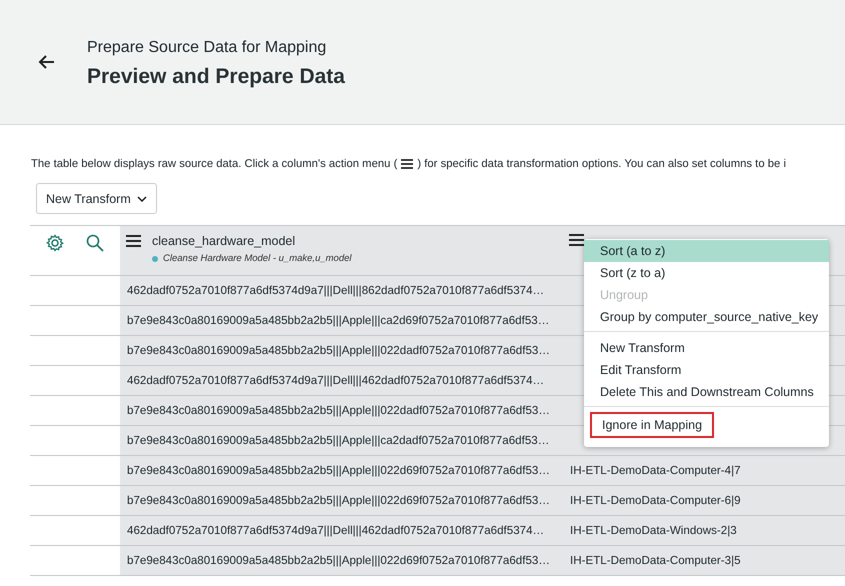  What do you see at coordinates (704, 500) in the screenshot?
I see `table-cell: IH-ETL-DemoData-Computer-6|9` at bounding box center [704, 500].